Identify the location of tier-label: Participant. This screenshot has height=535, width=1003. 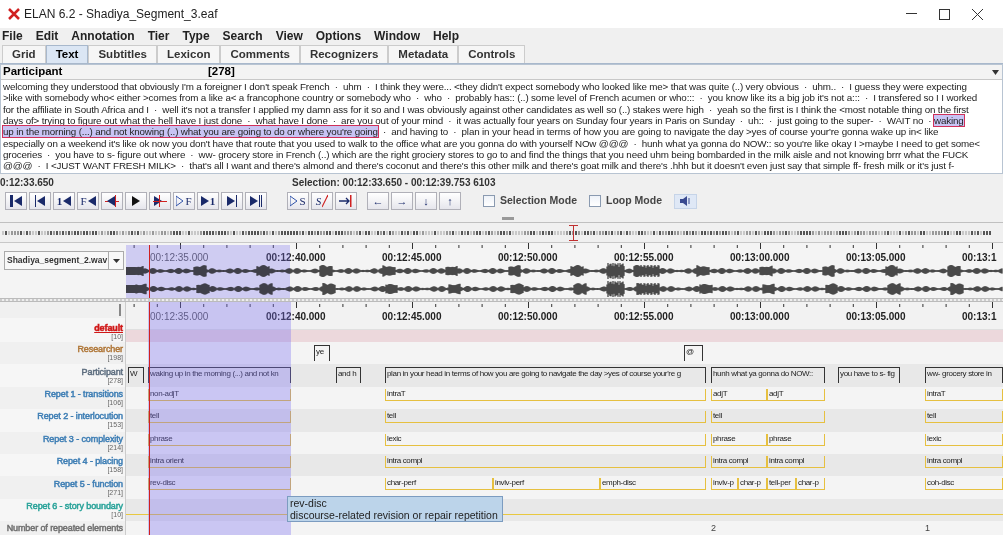
(102, 371).